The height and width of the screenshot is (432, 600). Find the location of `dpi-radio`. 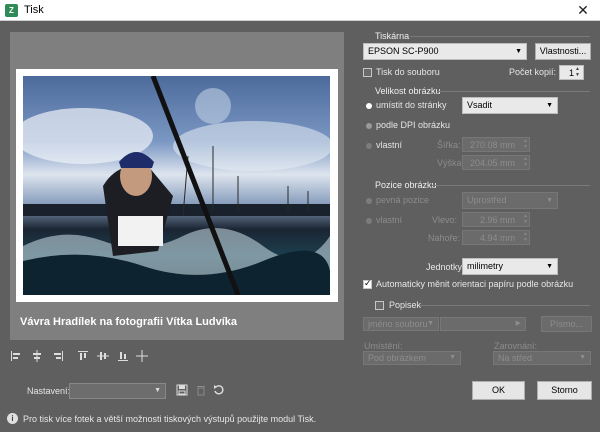

dpi-radio is located at coordinates (369, 126).